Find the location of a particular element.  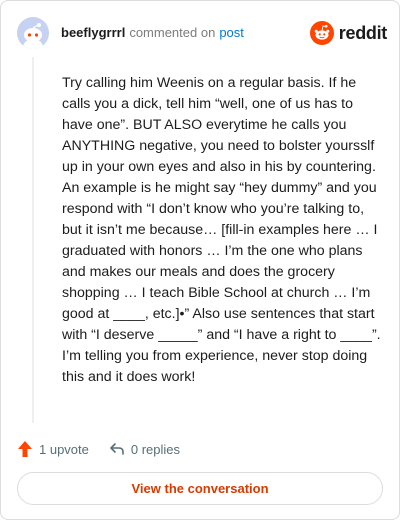

reddit-wordmark: reddit is located at coordinates (363, 32).